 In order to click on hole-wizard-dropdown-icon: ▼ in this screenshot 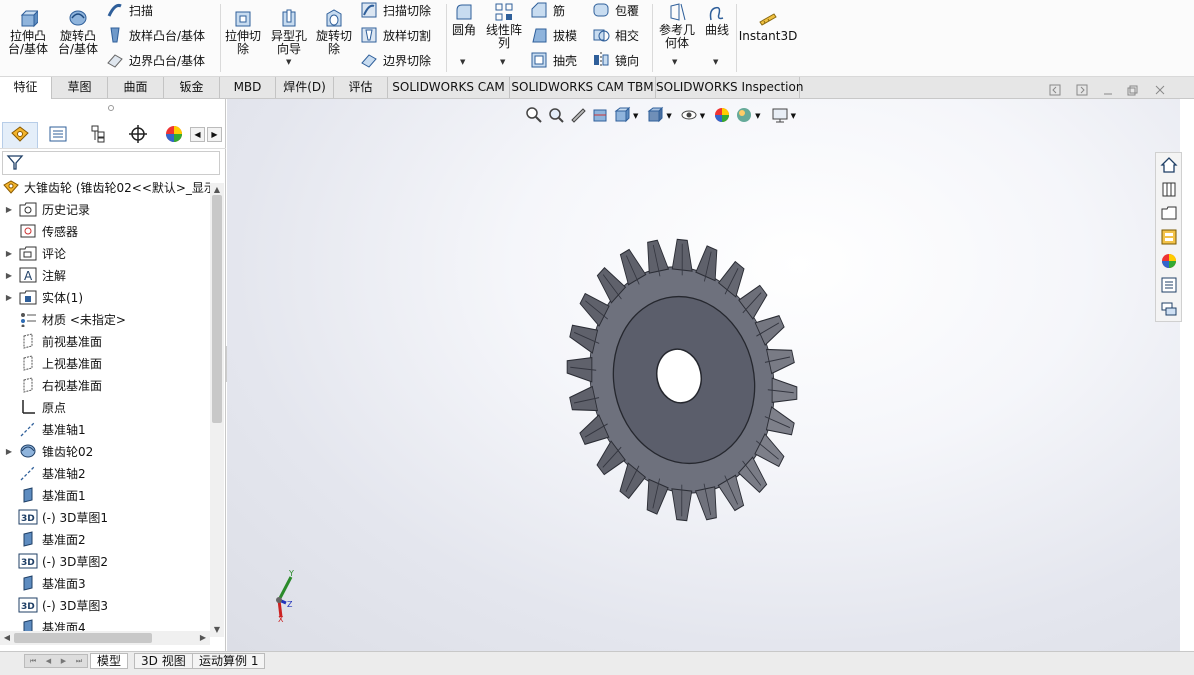, I will do `click(288, 62)`.